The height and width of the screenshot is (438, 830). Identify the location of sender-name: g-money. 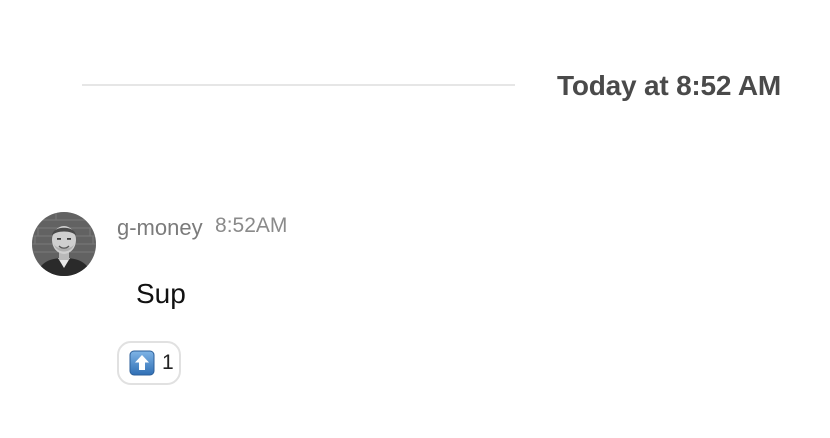
(160, 227).